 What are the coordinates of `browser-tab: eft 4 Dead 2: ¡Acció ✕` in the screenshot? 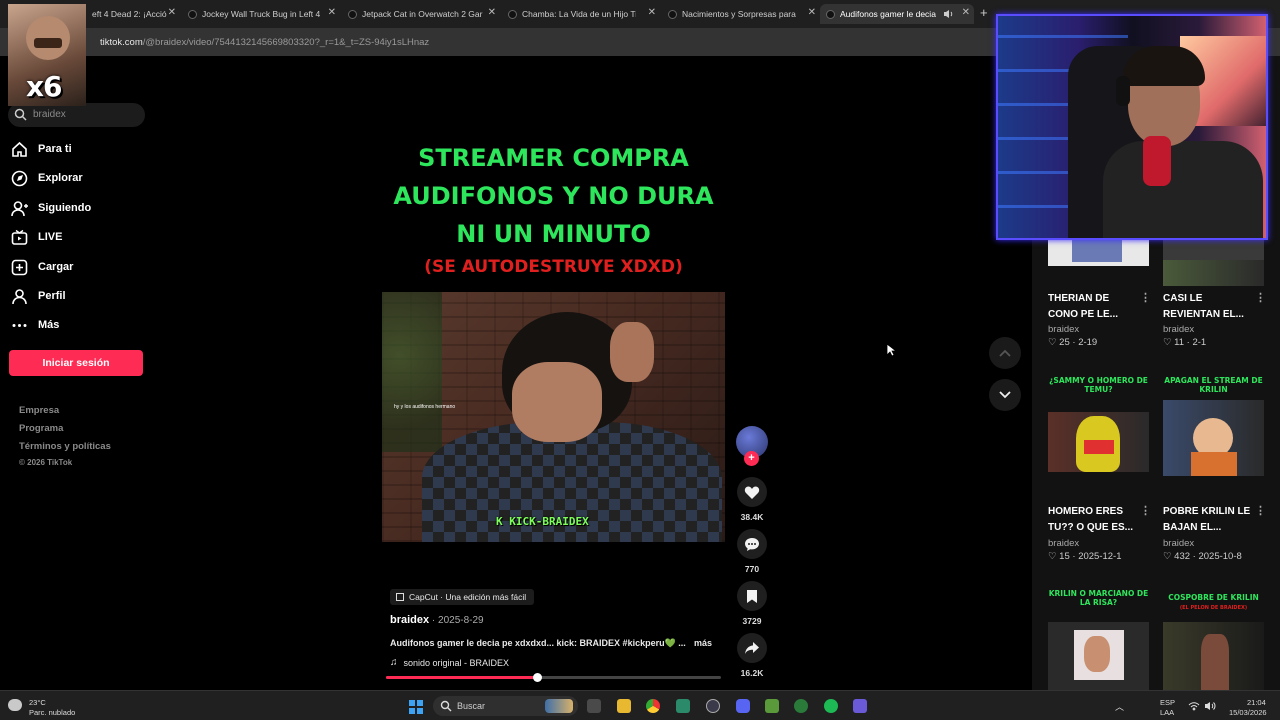 It's located at (133, 14).